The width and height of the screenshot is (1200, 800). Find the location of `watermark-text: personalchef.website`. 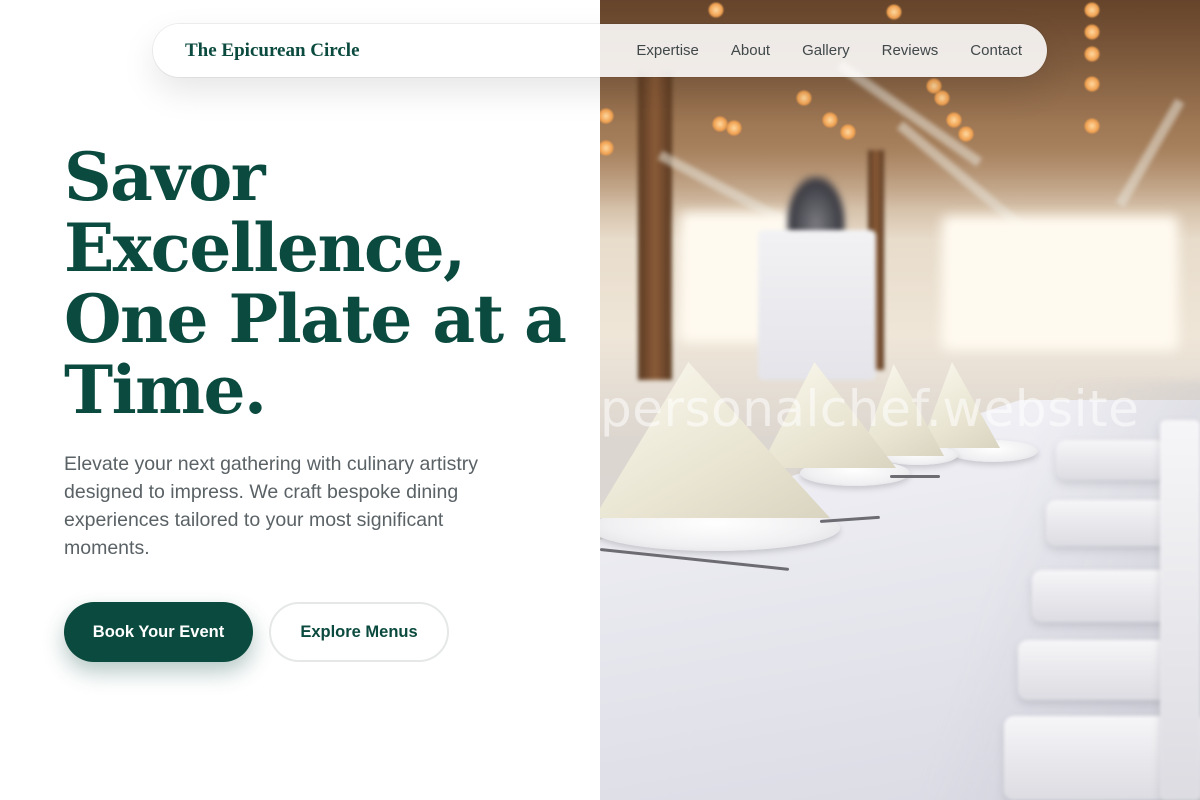

watermark-text: personalchef.website is located at coordinates (870, 409).